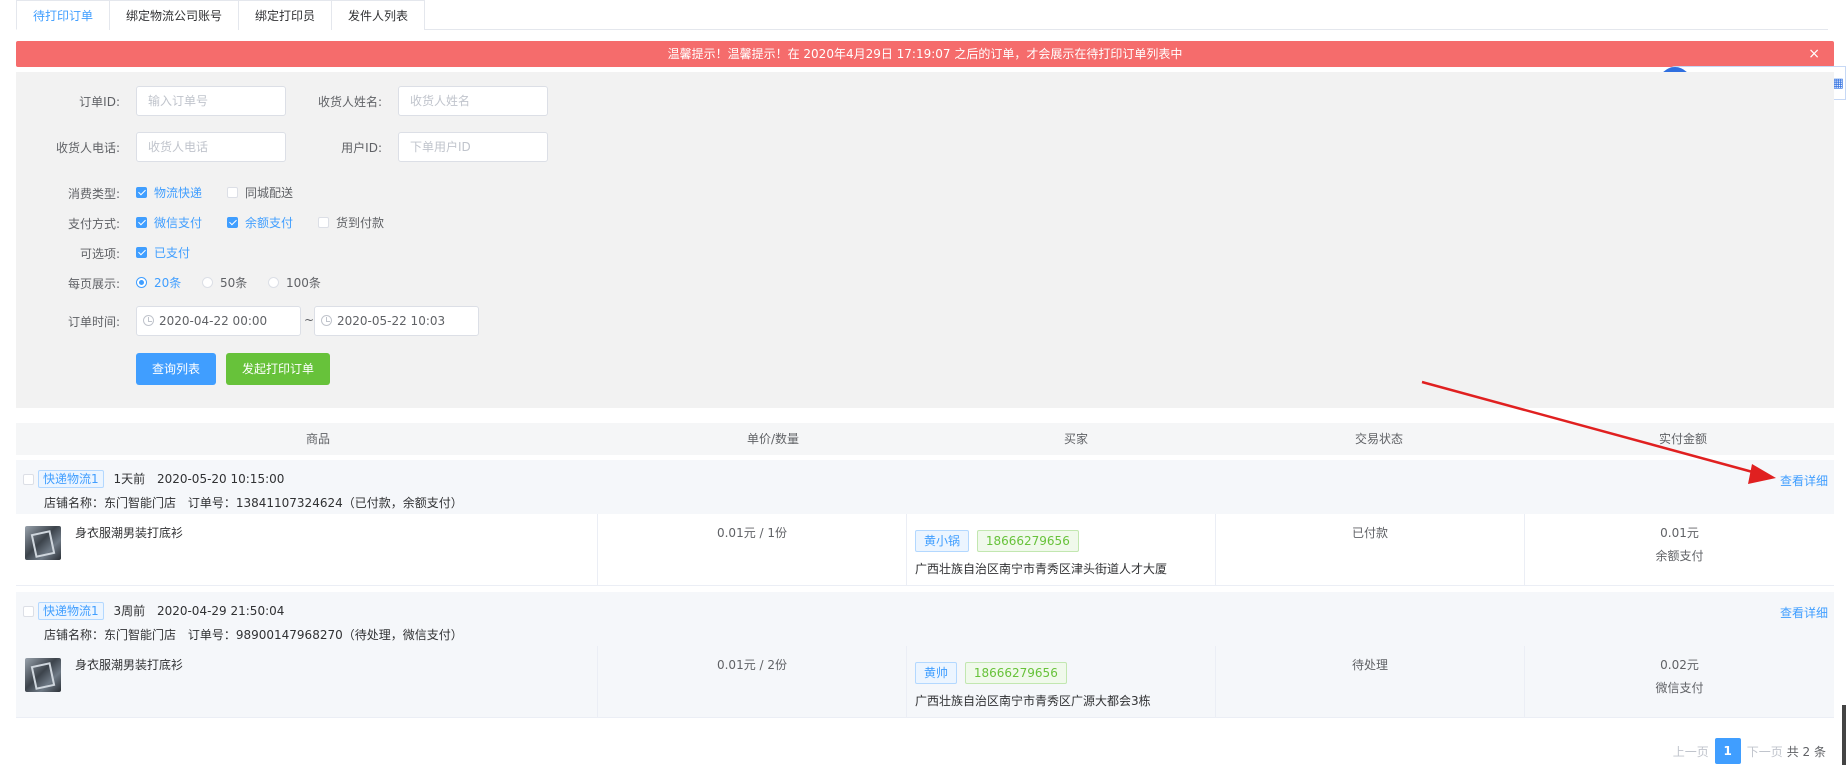 The height and width of the screenshot is (765, 1846). What do you see at coordinates (93, 322) in the screenshot?
I see `order-time-label: 订单时间:` at bounding box center [93, 322].